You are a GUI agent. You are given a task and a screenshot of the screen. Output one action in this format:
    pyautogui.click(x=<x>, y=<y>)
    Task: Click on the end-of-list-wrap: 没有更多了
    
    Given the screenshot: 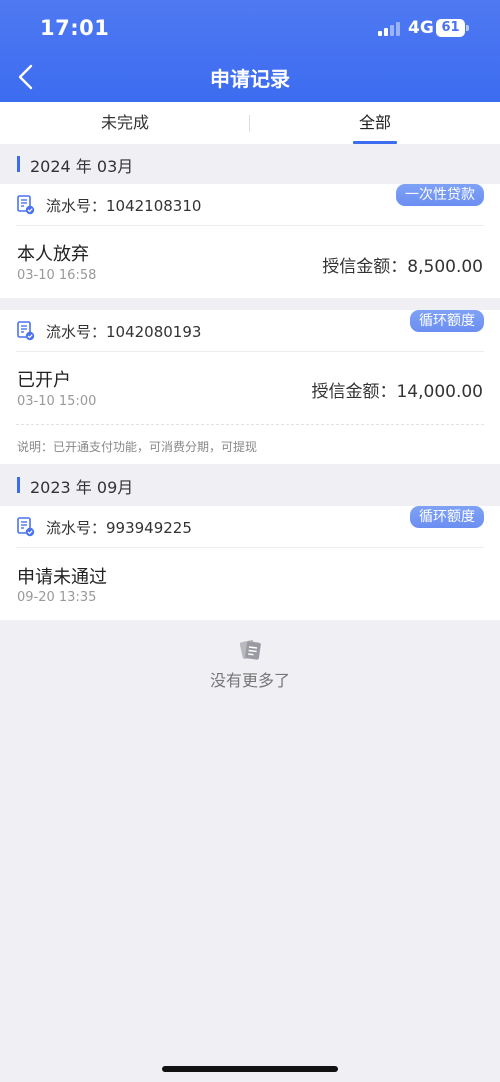 What is the action you would take?
    pyautogui.click(x=250, y=679)
    